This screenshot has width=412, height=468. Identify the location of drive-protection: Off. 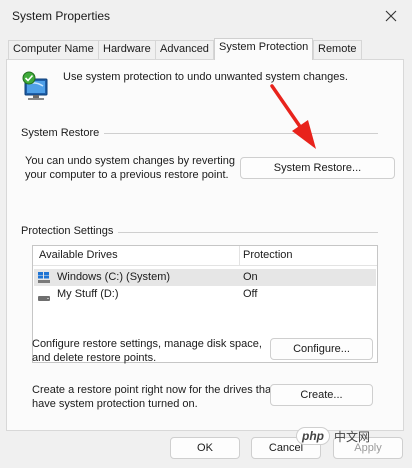
(250, 294).